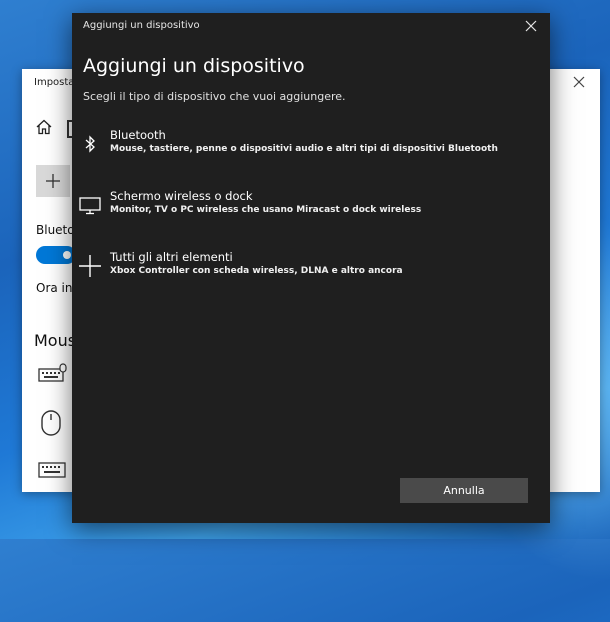 The height and width of the screenshot is (622, 610). What do you see at coordinates (90, 266) in the screenshot?
I see `plus-icon` at bounding box center [90, 266].